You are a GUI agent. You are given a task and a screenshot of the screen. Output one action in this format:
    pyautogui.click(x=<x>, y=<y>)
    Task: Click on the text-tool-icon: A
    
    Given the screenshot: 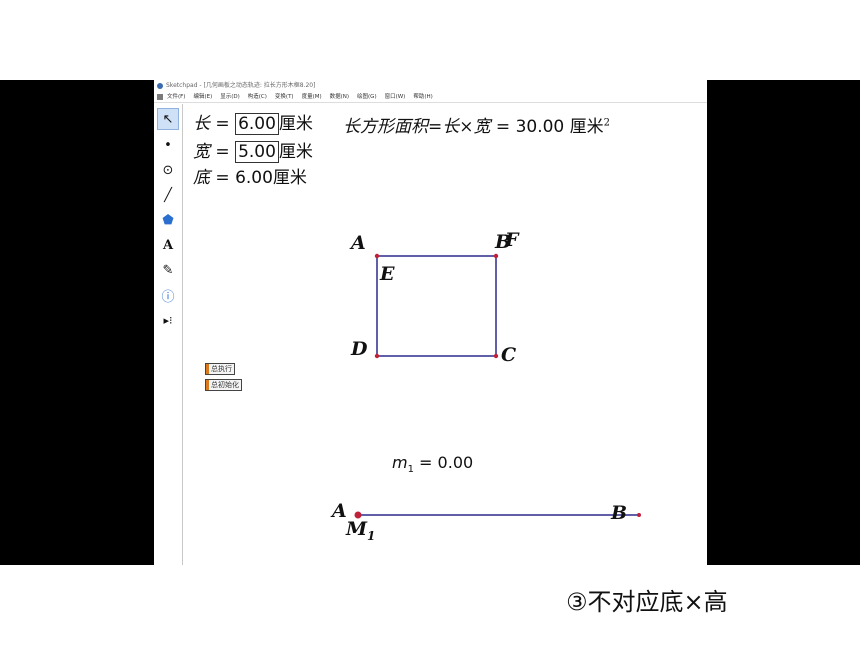 What is the action you would take?
    pyautogui.click(x=168, y=245)
    